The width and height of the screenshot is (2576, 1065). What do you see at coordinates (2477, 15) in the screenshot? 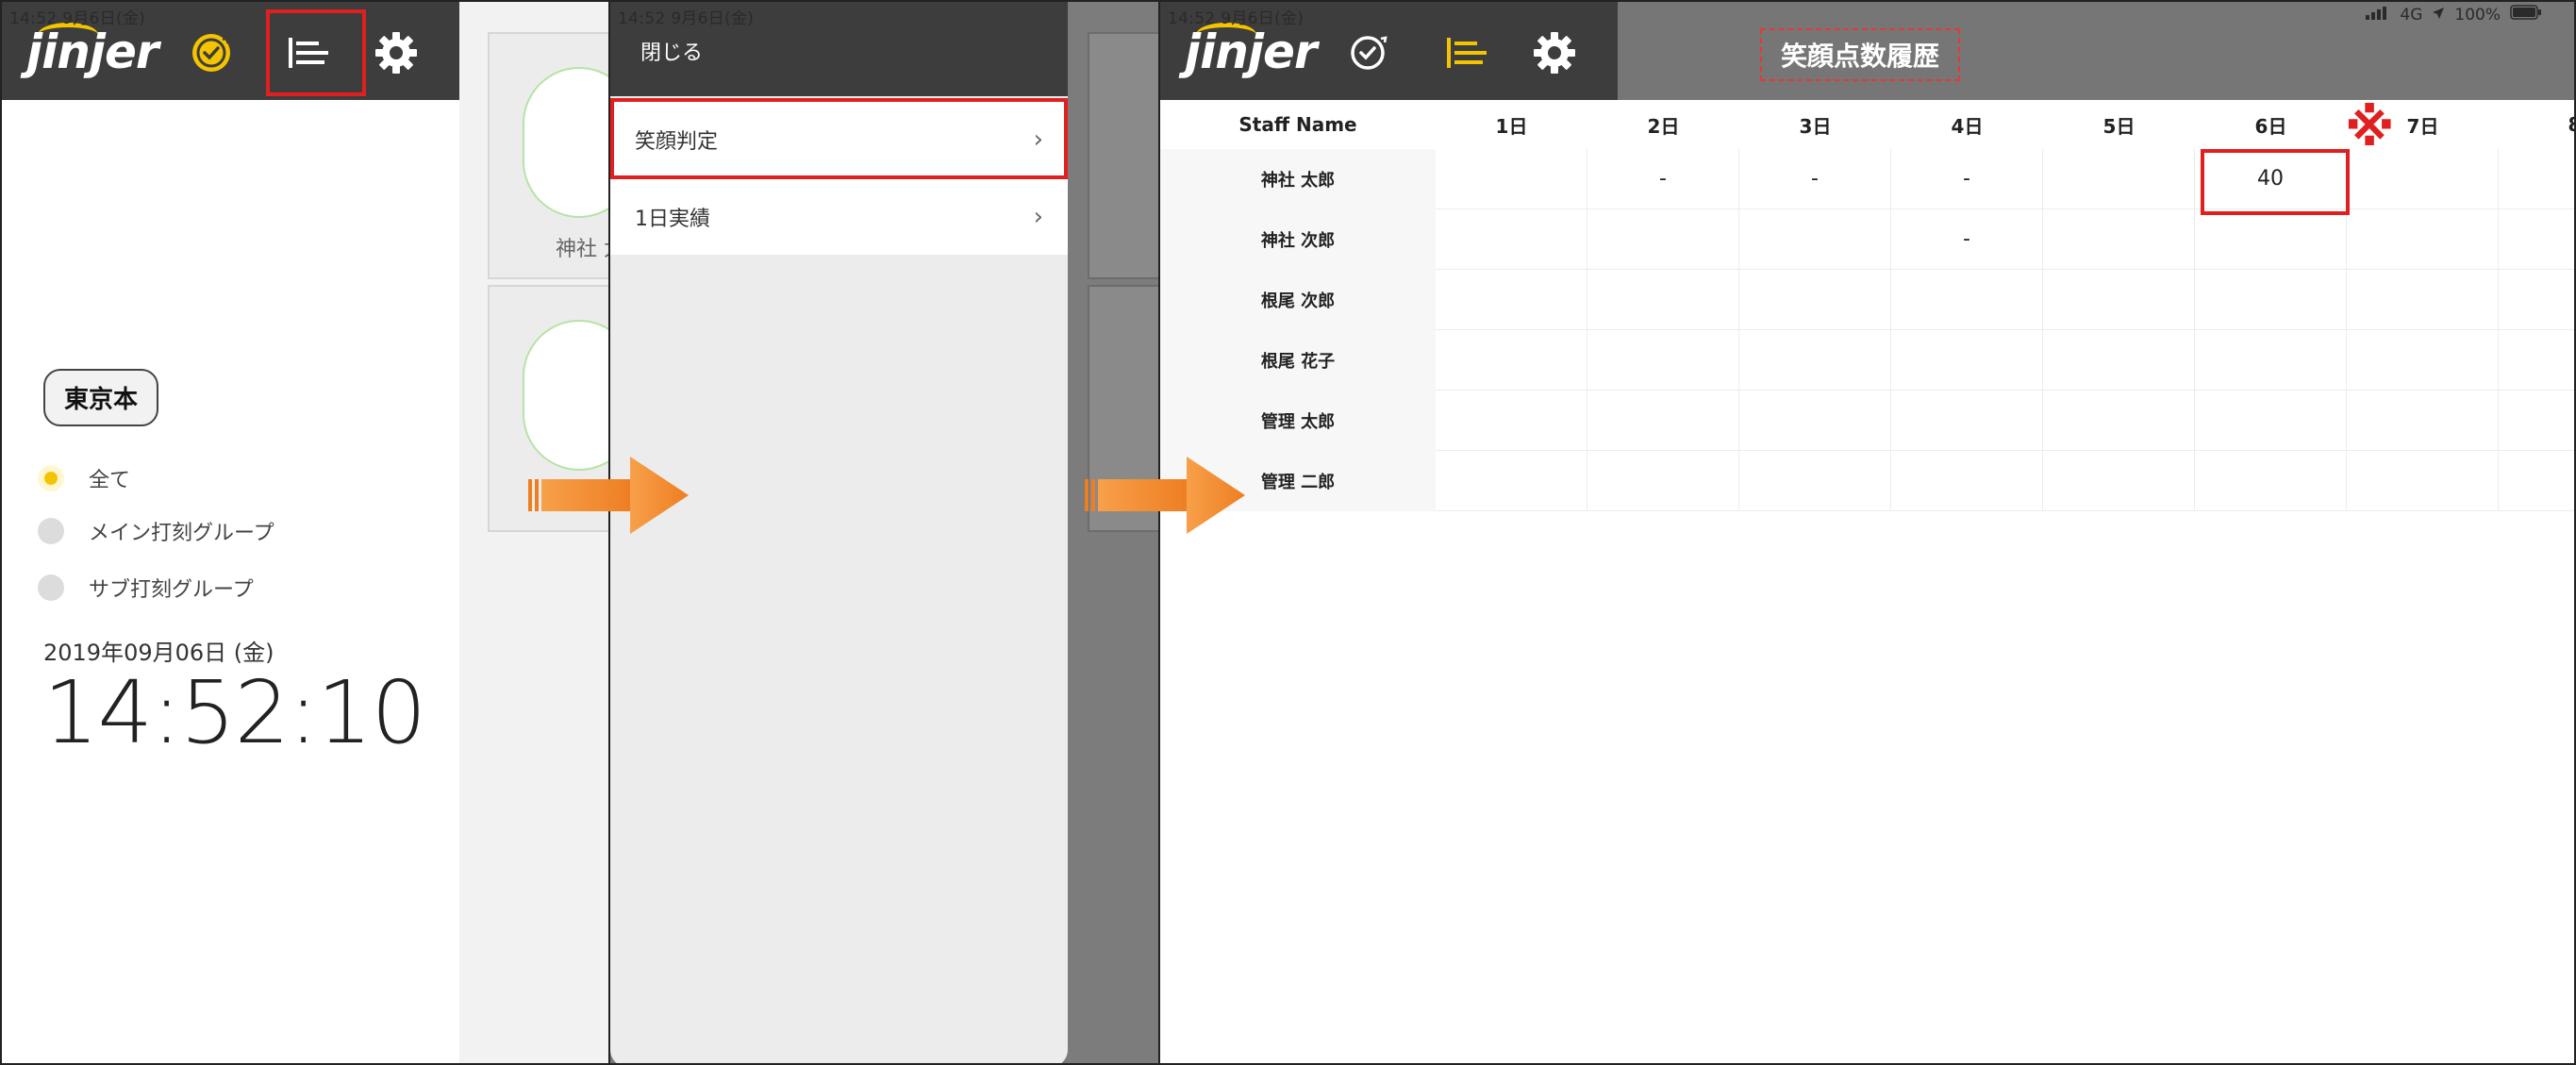
I see `battery-percent: 100%` at bounding box center [2477, 15].